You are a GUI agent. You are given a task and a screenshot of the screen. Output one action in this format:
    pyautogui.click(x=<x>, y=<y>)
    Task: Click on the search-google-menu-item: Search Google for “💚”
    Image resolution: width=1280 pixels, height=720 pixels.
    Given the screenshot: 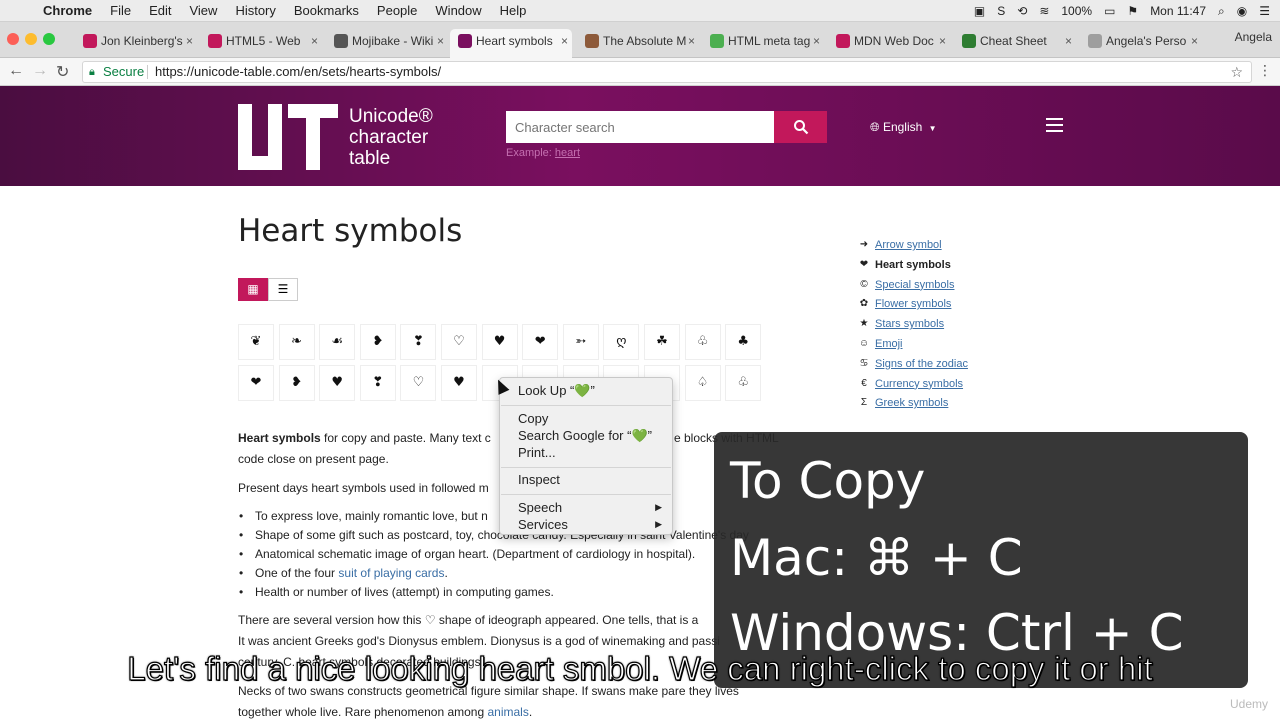 What is the action you would take?
    pyautogui.click(x=585, y=436)
    